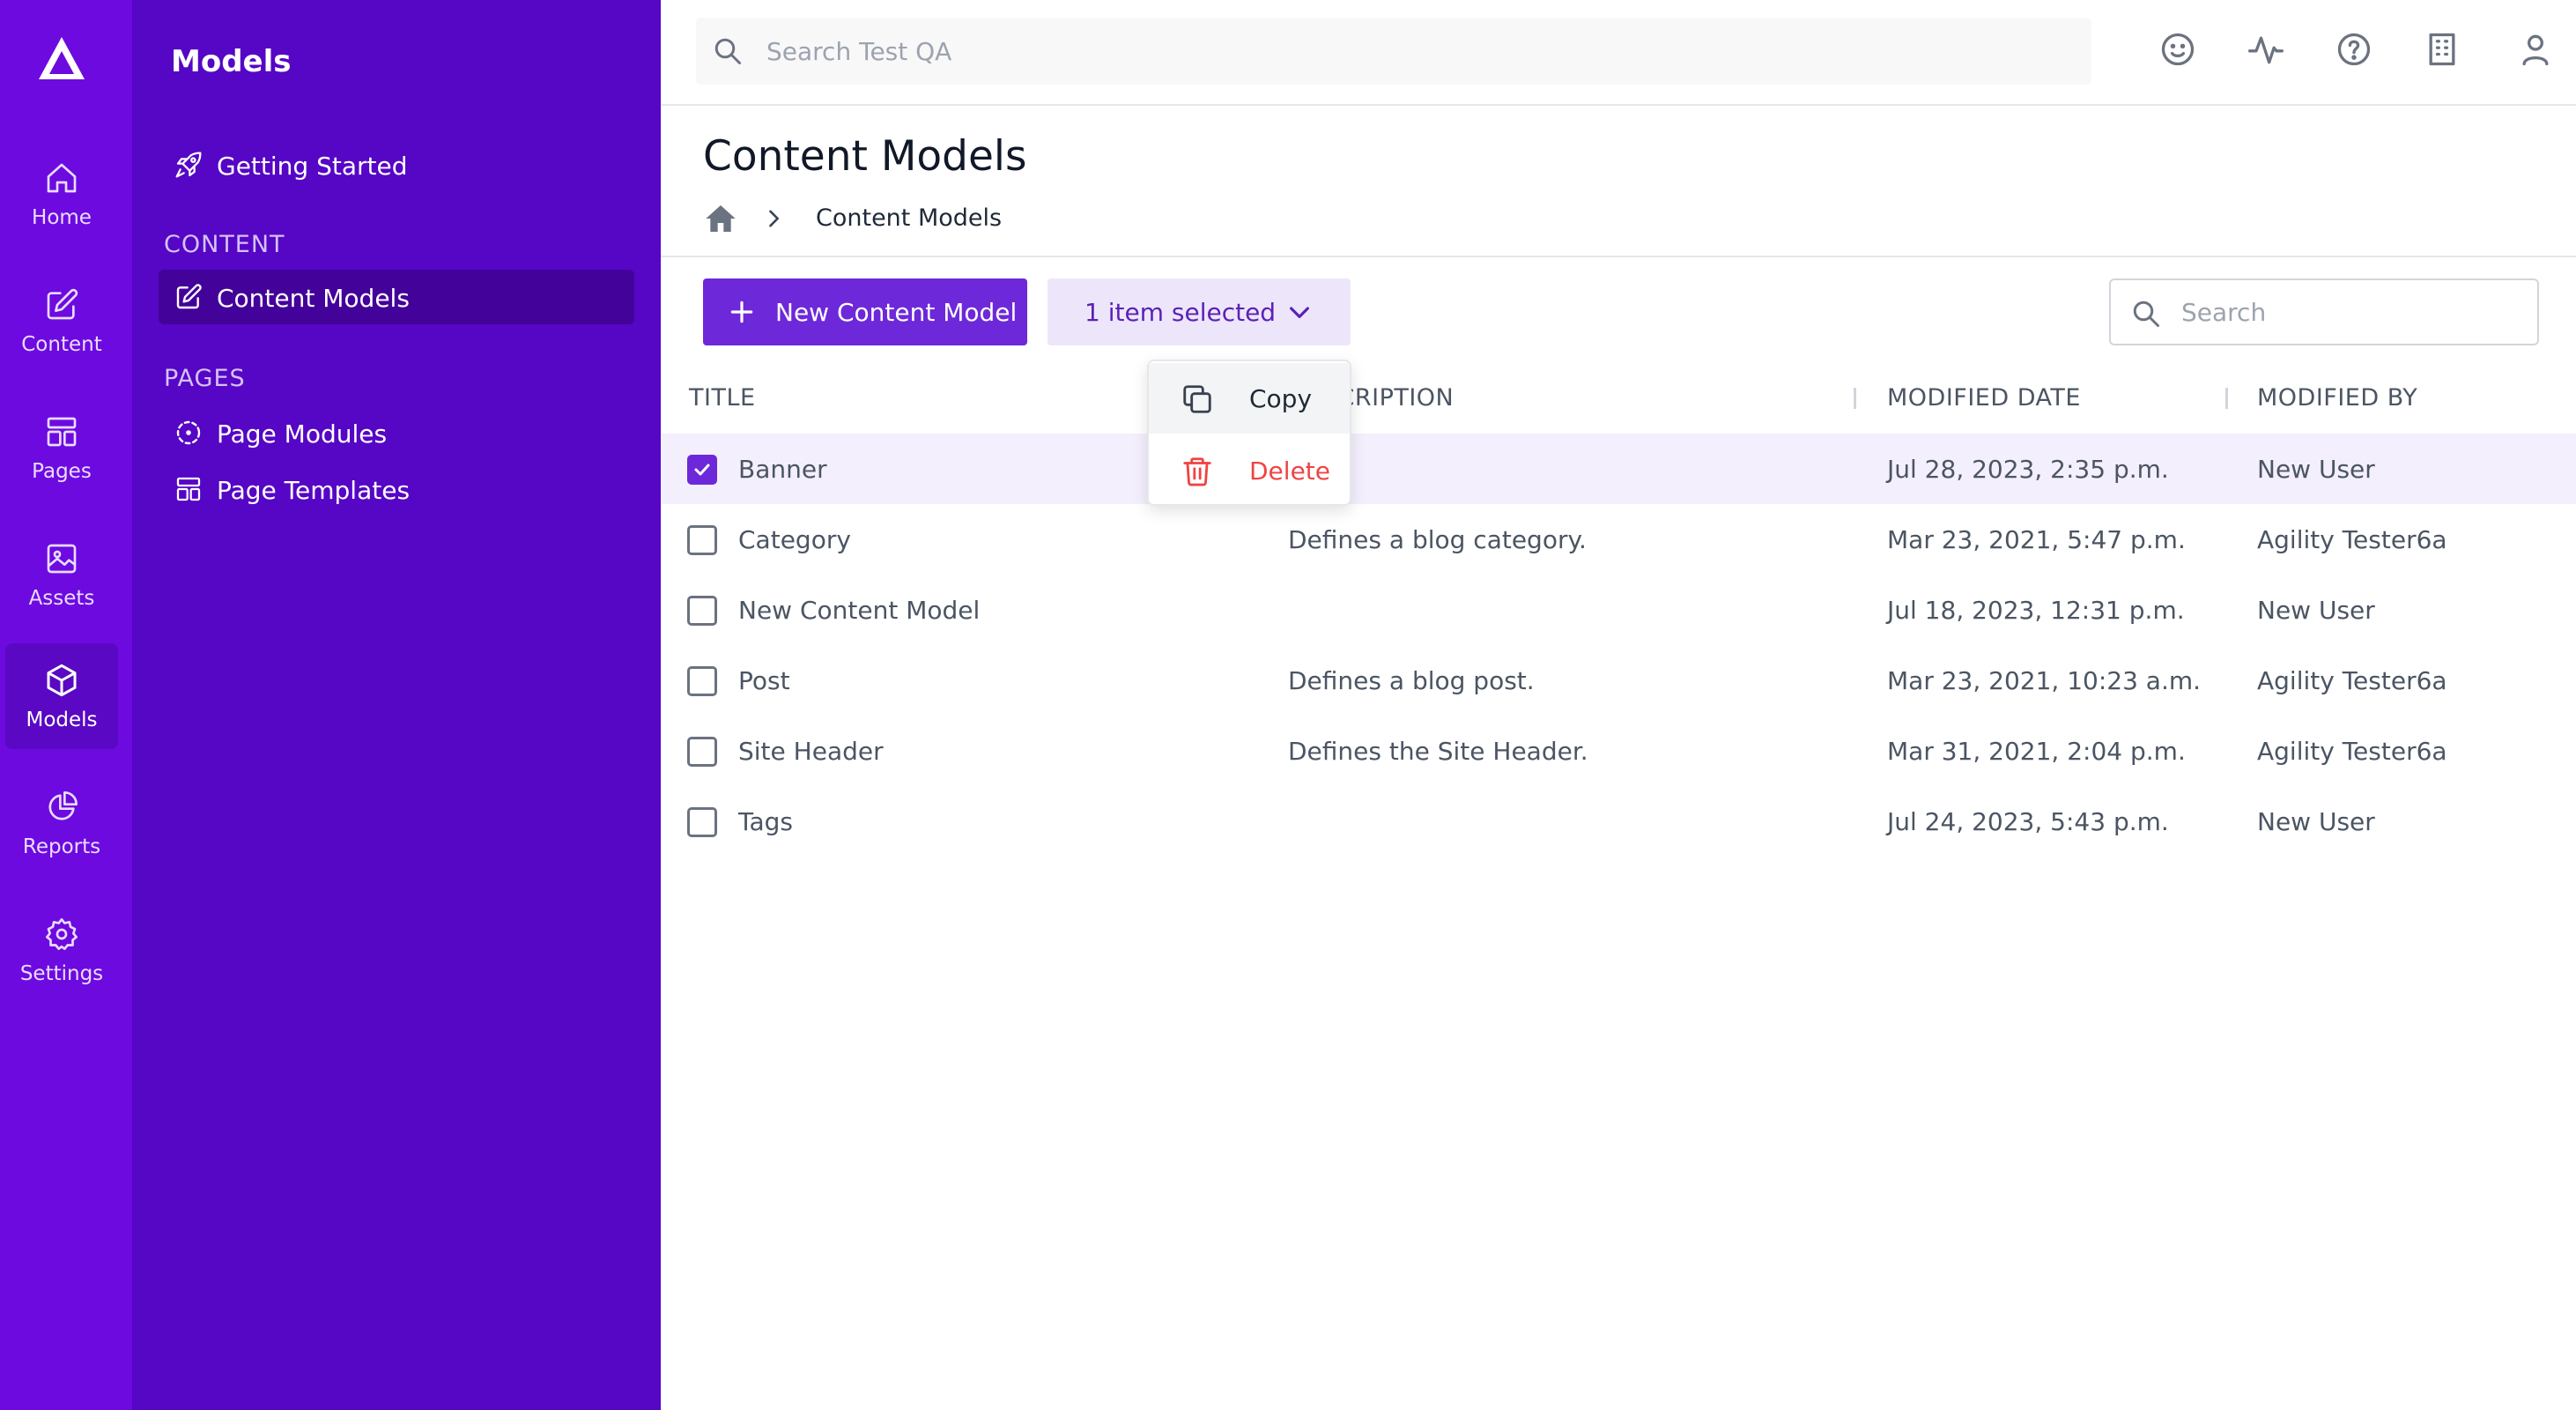 Image resolution: width=2576 pixels, height=1410 pixels. I want to click on agility-logo-icon, so click(61, 58).